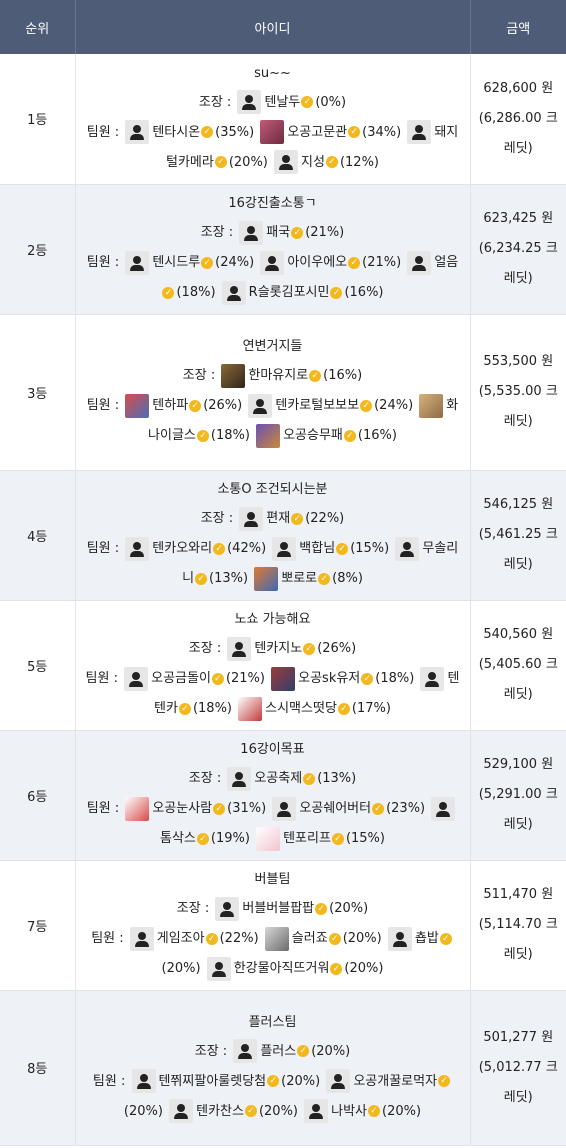 This screenshot has height=1148, width=566. What do you see at coordinates (278, 648) in the screenshot?
I see `player-name-link: 텐카지노` at bounding box center [278, 648].